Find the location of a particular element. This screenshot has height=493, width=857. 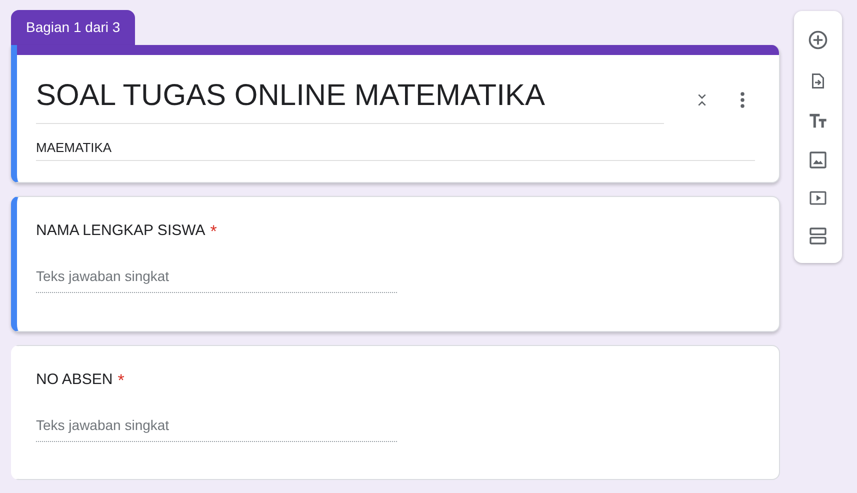

form-title: SOAL TUGAS ONLINE MATEMATIKA is located at coordinates (350, 99).